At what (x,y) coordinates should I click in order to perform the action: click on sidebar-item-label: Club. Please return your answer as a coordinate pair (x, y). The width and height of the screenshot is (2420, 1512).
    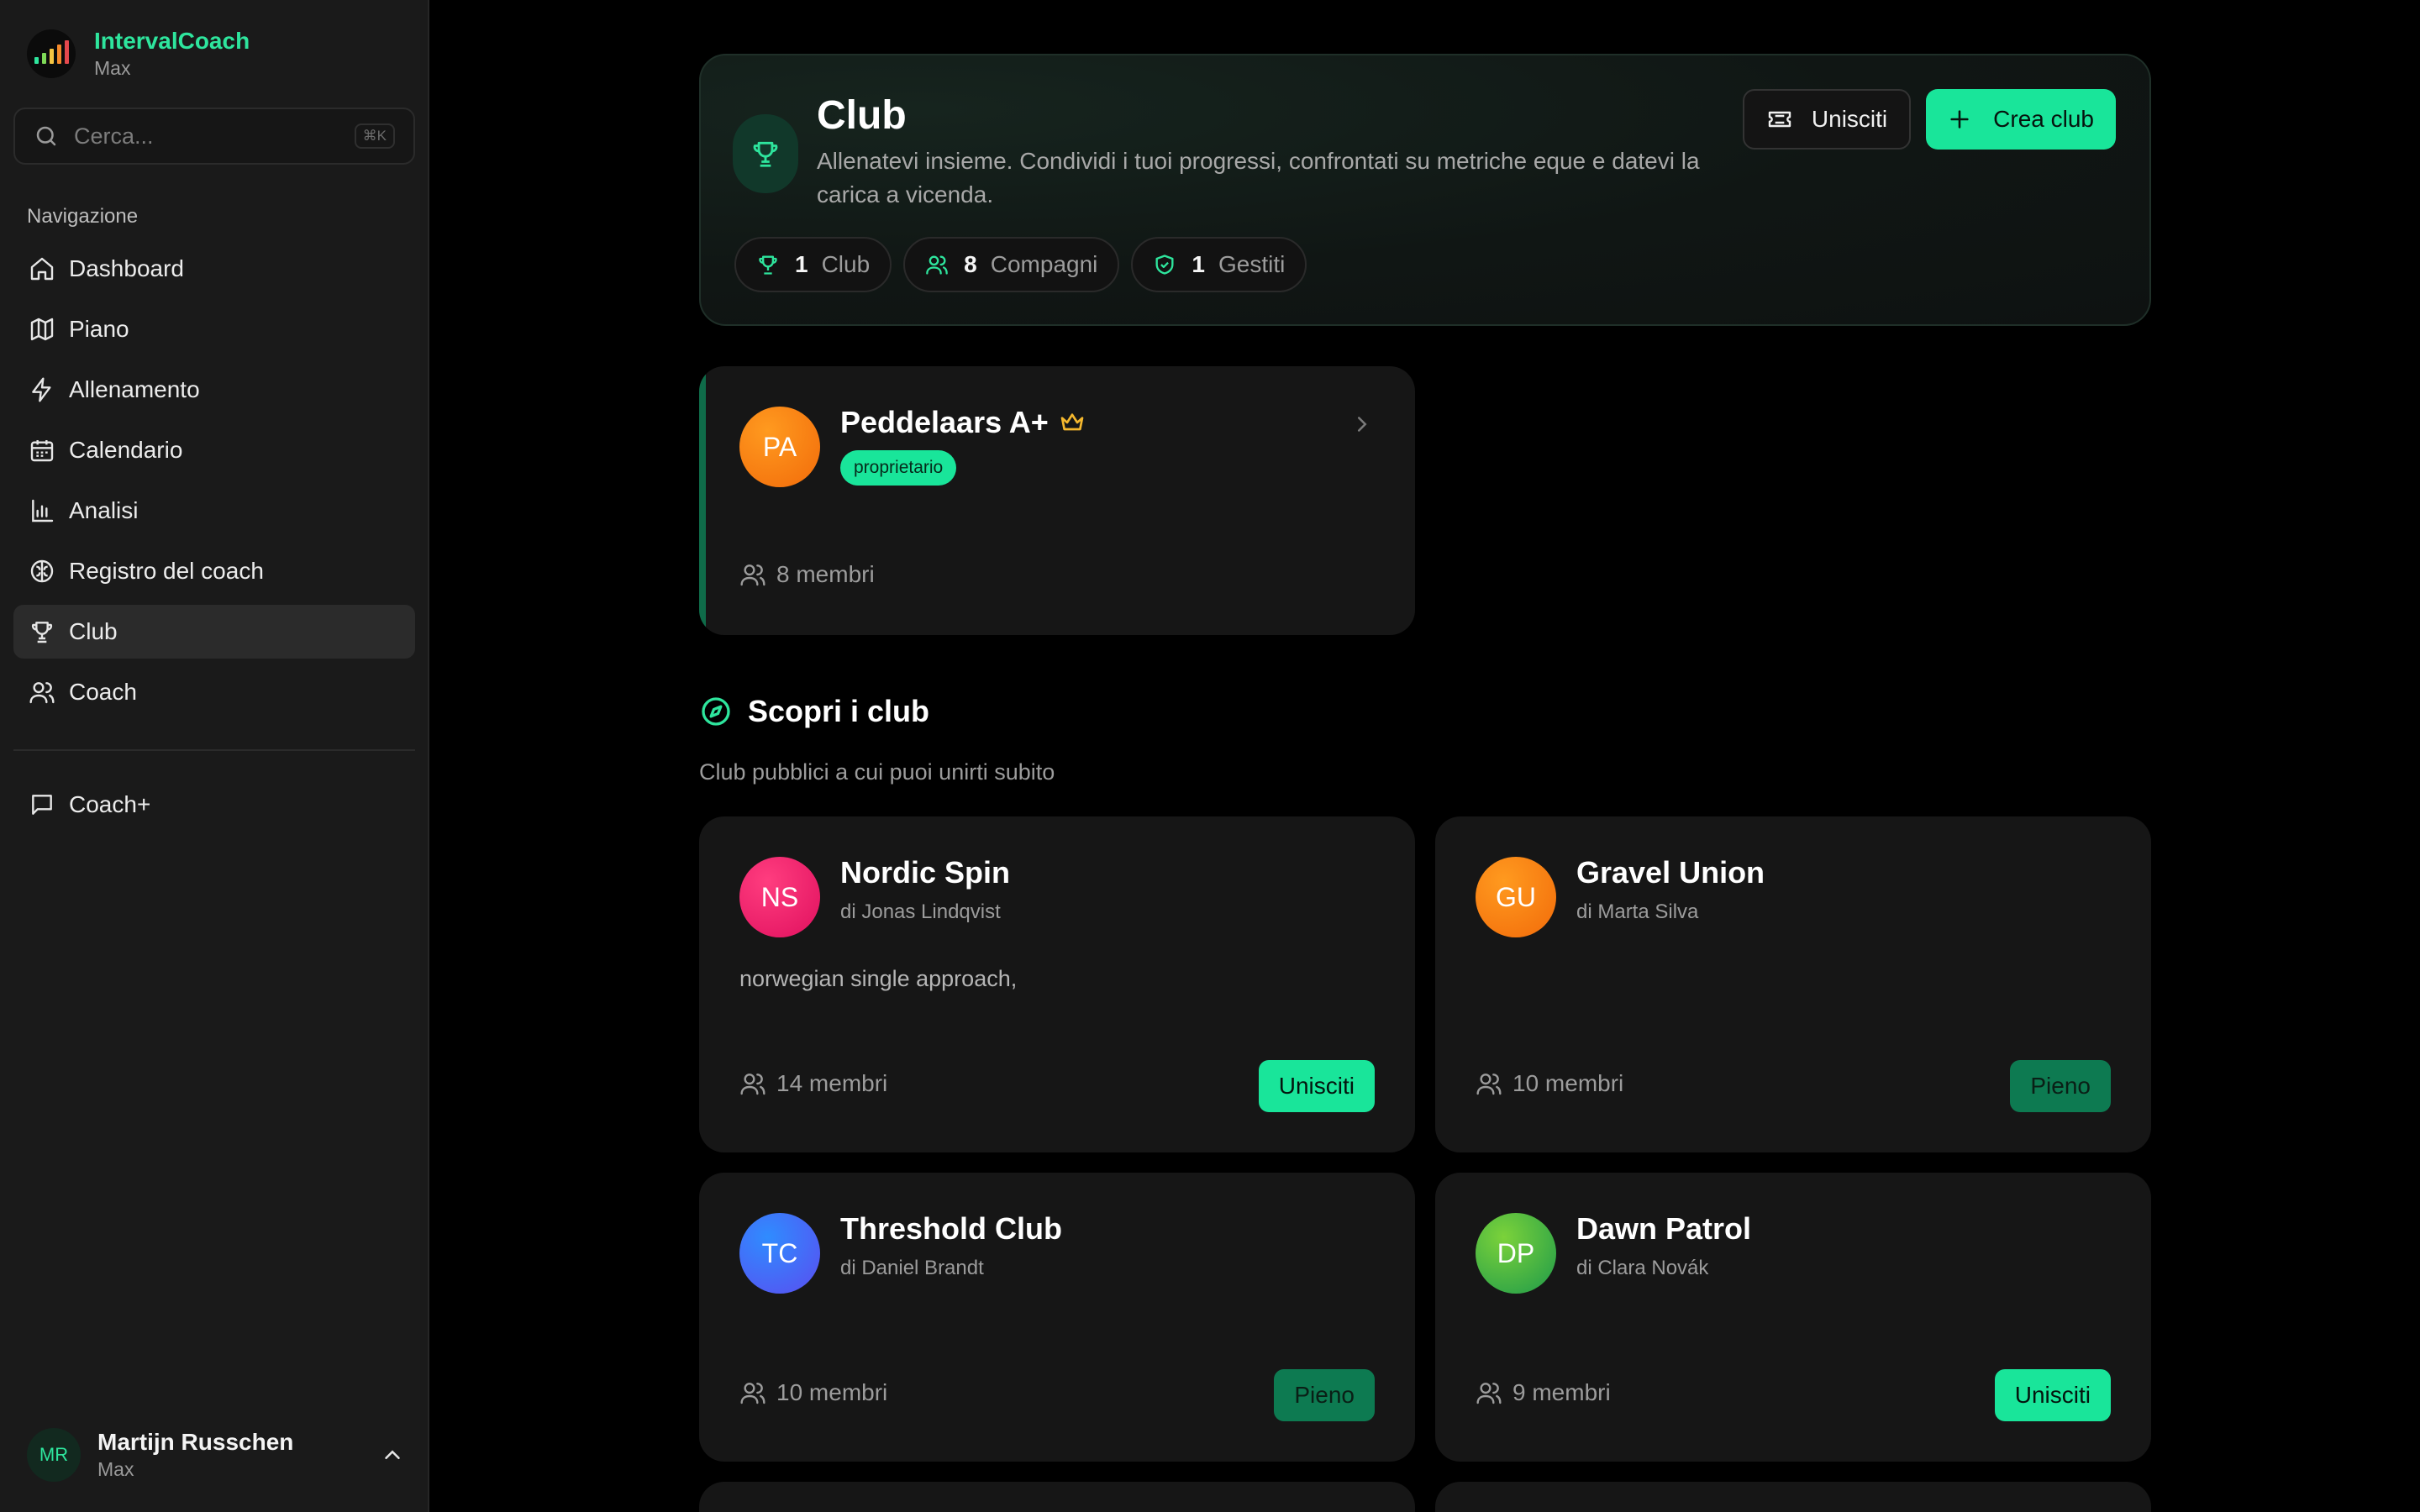
    Looking at the image, I should click on (94, 631).